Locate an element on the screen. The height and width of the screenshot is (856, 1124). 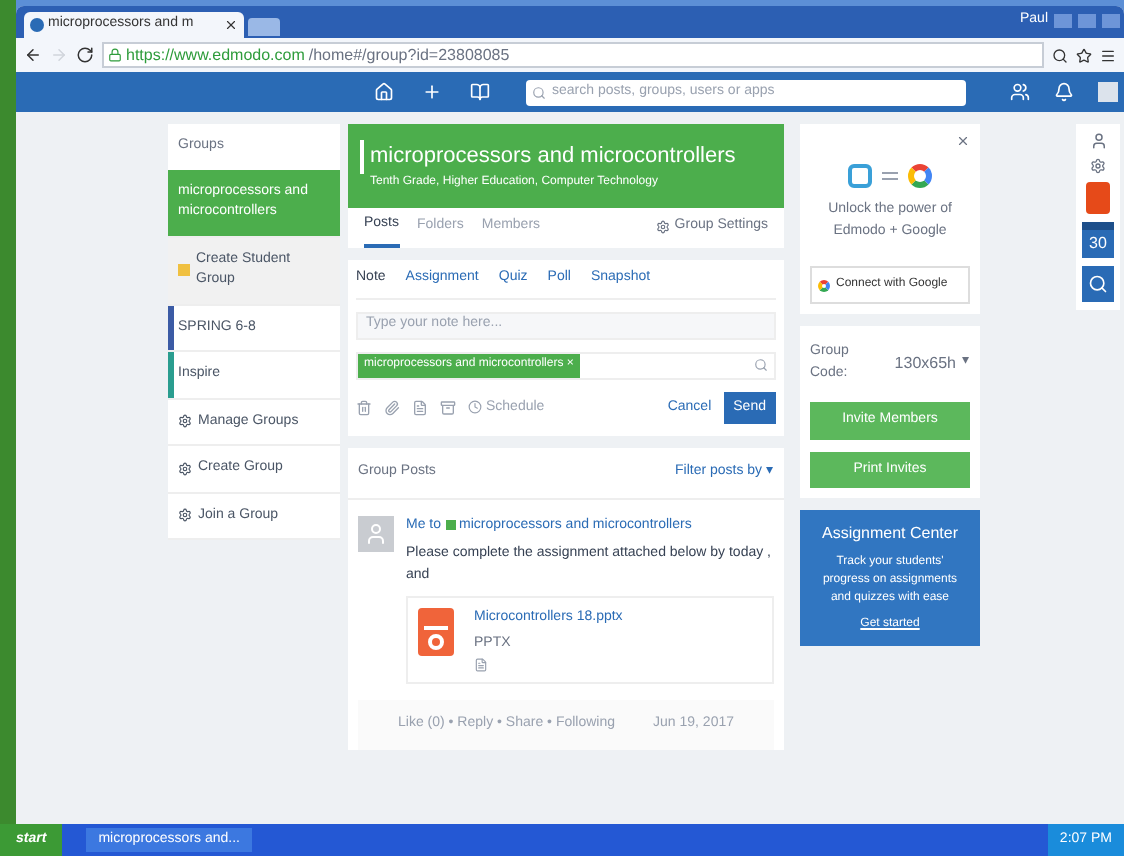
group-title: microprocessors and microcontrollers is located at coordinates (566, 156).